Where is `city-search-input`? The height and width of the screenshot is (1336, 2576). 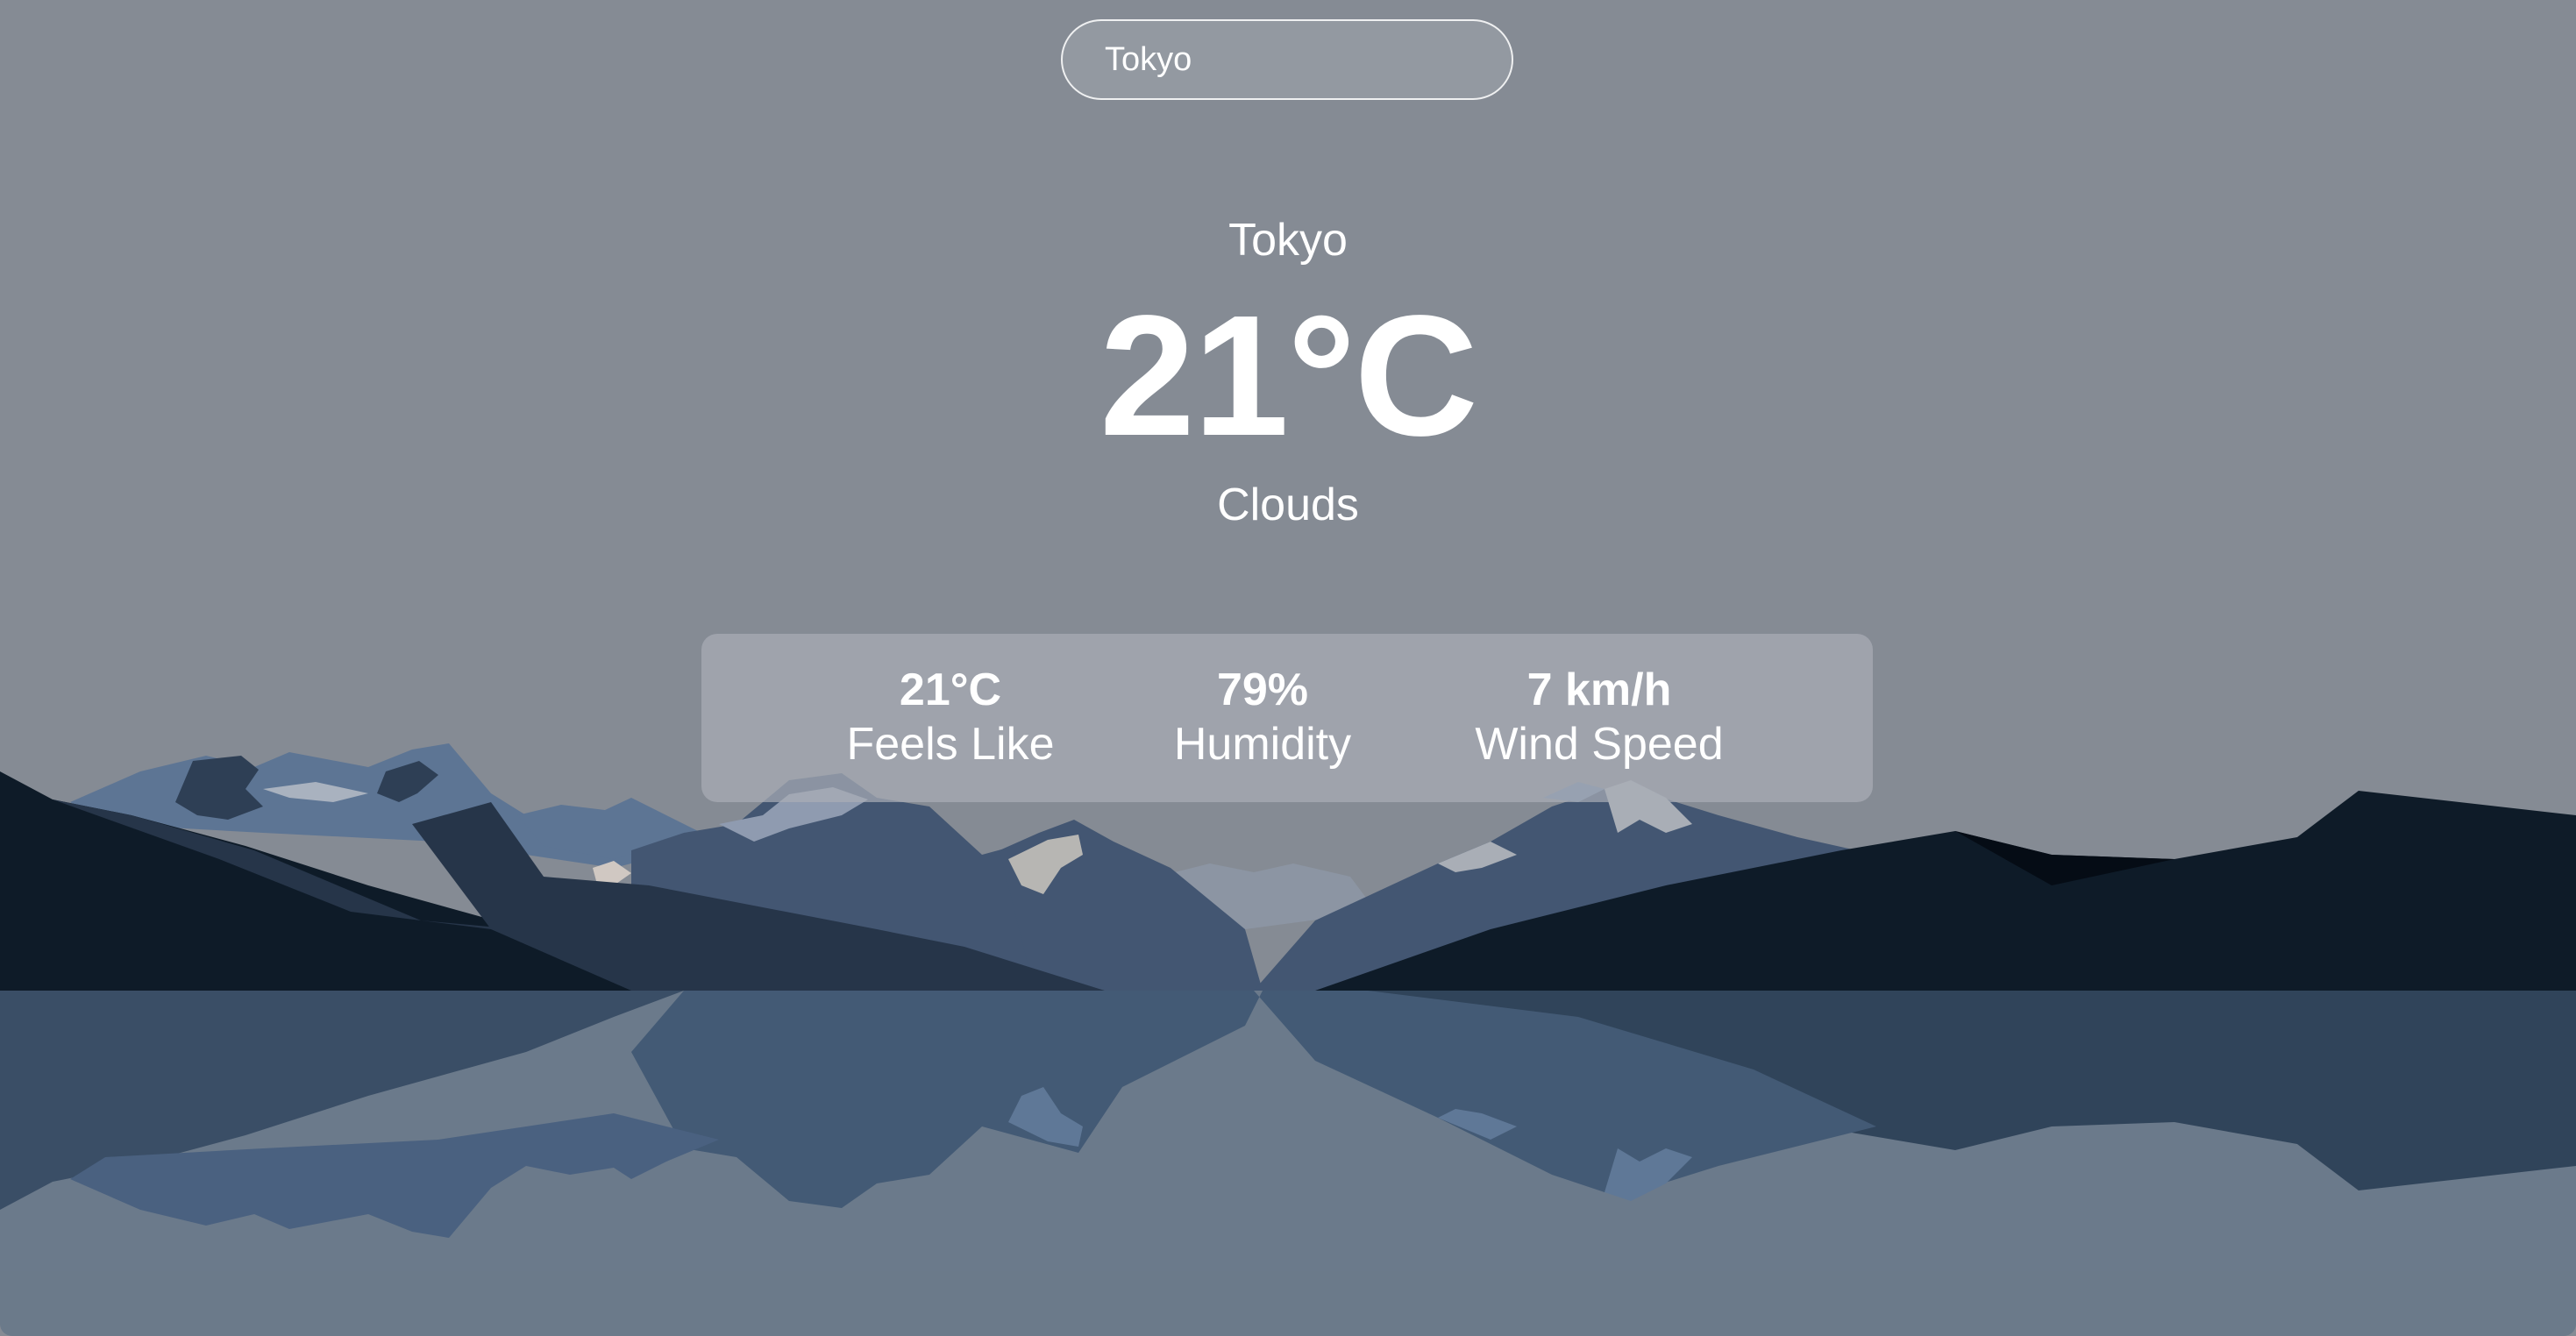
city-search-input is located at coordinates (1287, 60).